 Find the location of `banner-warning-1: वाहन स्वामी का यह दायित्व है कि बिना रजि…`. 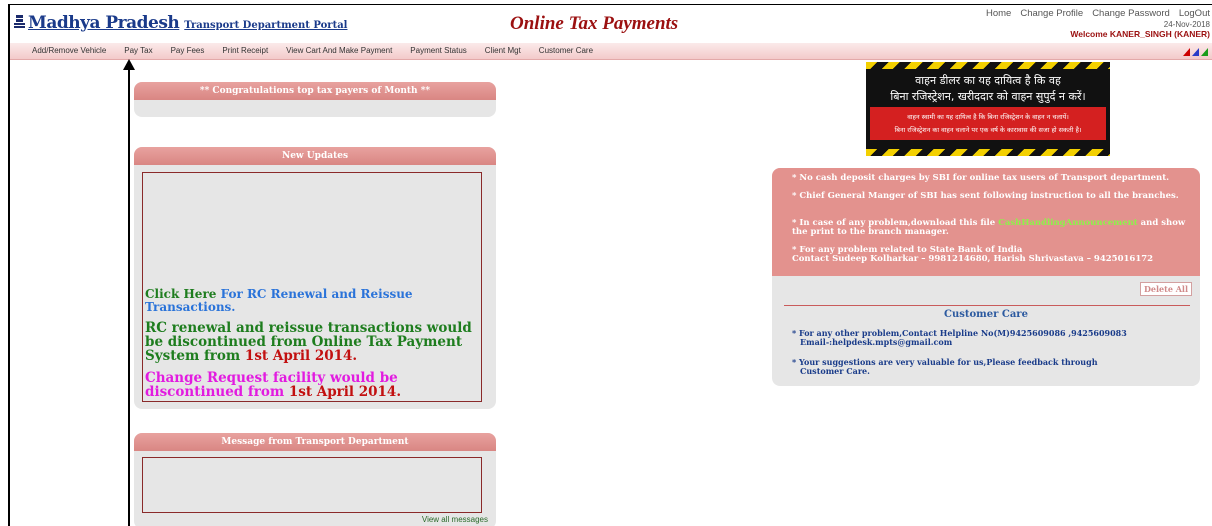

banner-warning-1: वाहन स्वामी का यह दायित्व है कि बिना रजि… is located at coordinates (988, 117).